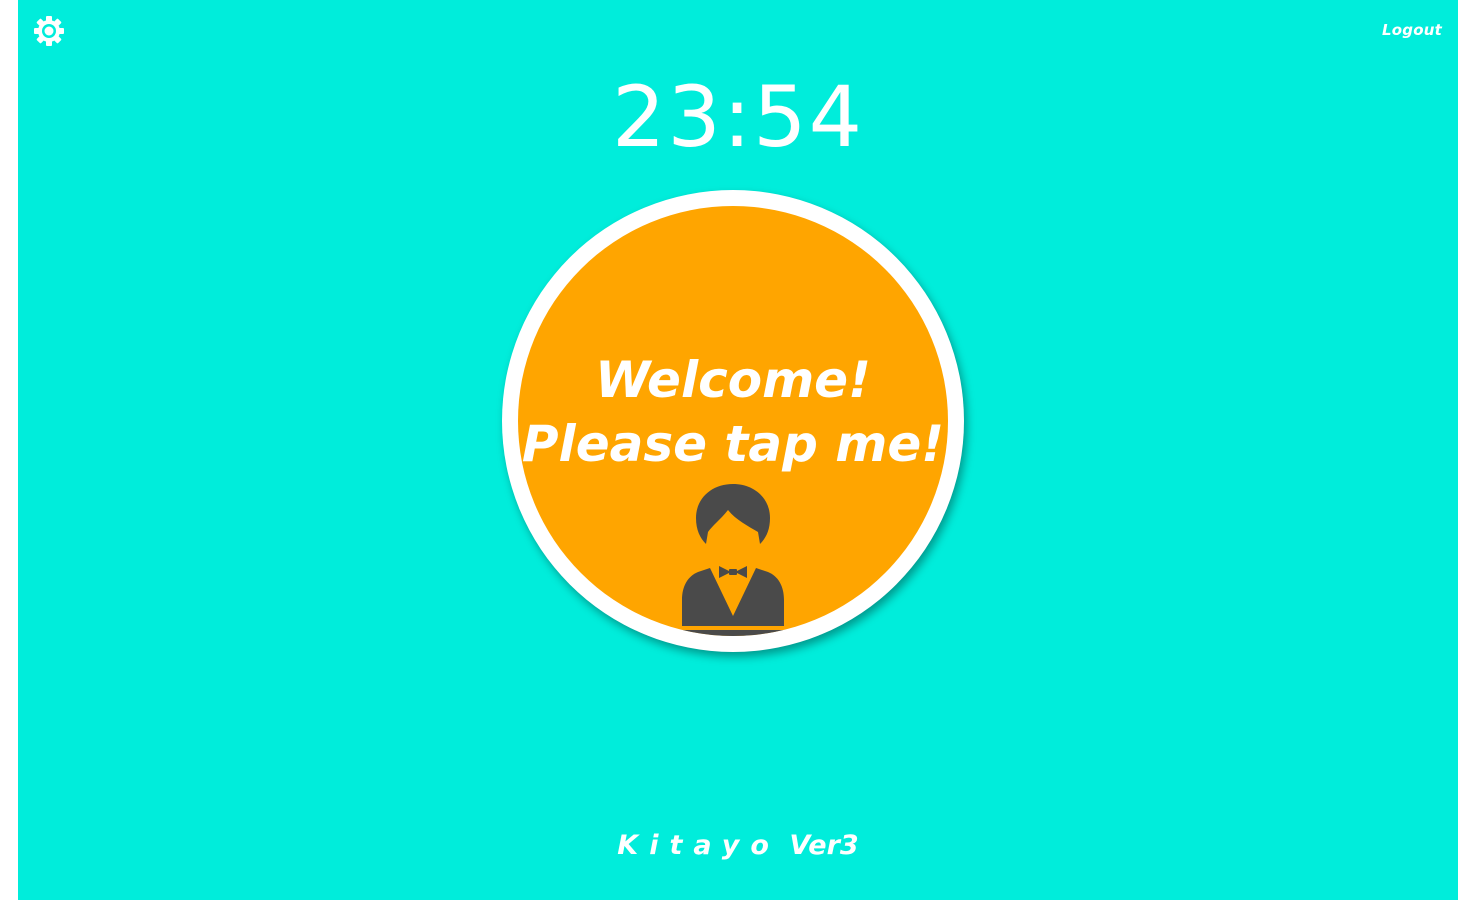 The width and height of the screenshot is (1458, 922). What do you see at coordinates (733, 412) in the screenshot?
I see `welcome-message: Welcome! Please tap me!` at bounding box center [733, 412].